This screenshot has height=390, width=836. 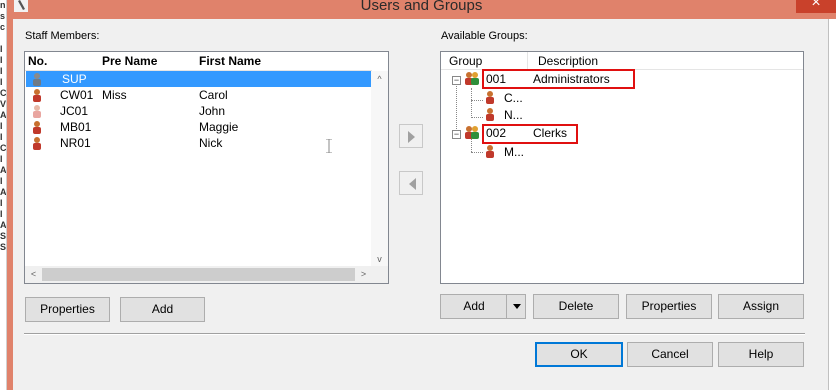 What do you see at coordinates (329, 146) in the screenshot?
I see `text-cursor-icon` at bounding box center [329, 146].